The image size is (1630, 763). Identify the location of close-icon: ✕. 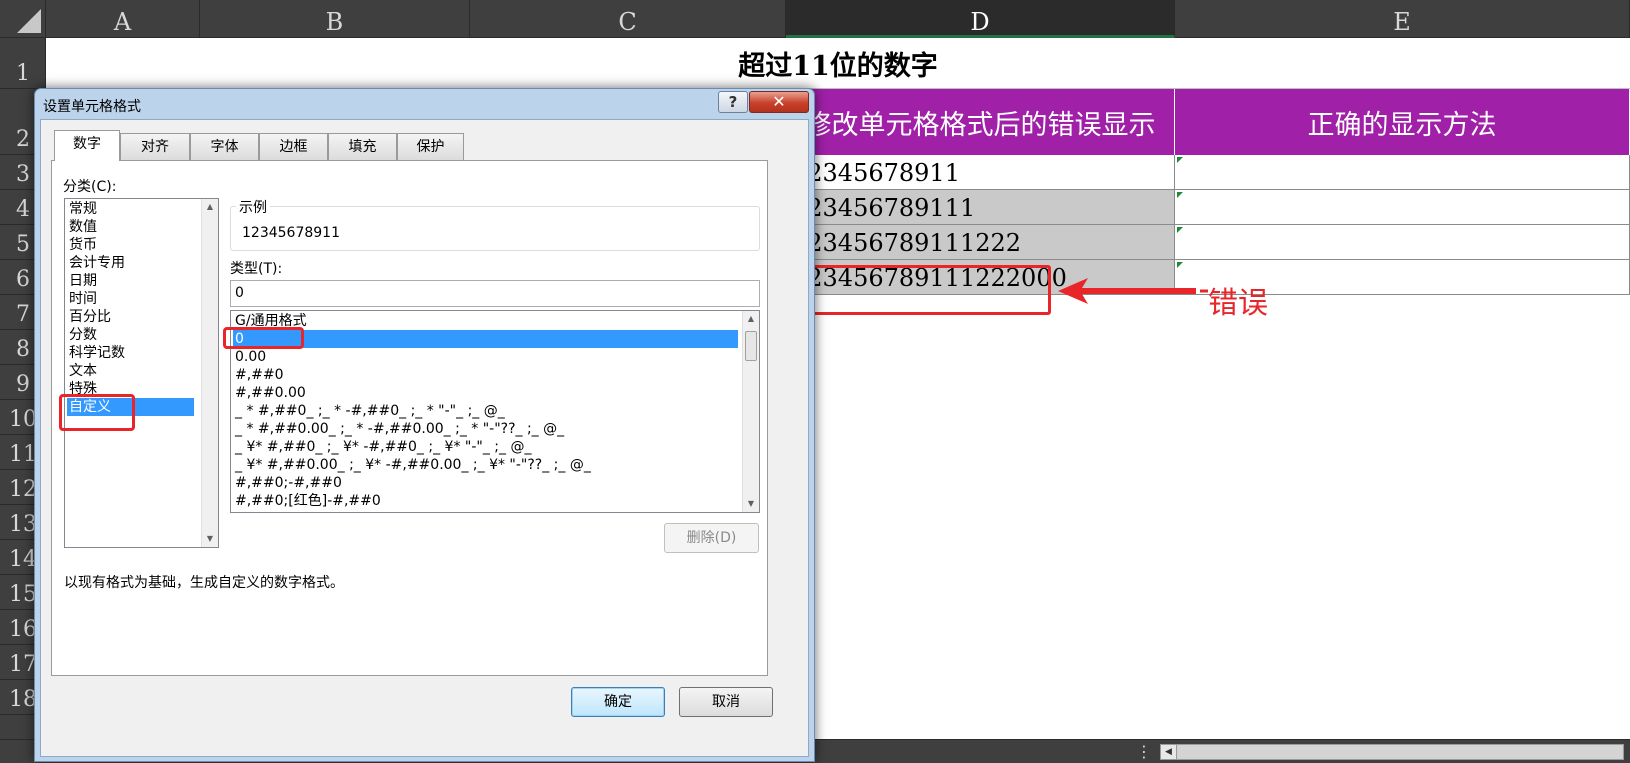
(779, 102).